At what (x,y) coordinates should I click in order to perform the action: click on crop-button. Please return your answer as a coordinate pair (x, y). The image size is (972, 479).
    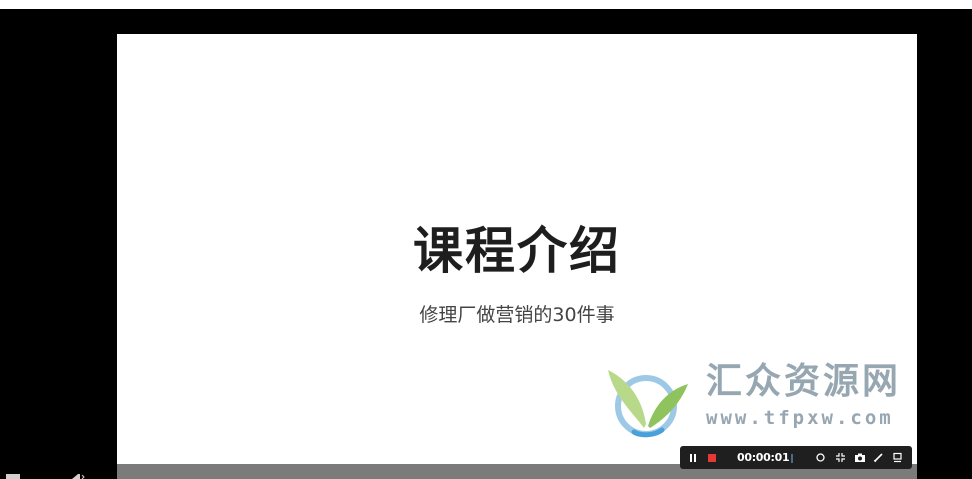
    Looking at the image, I should click on (840, 457).